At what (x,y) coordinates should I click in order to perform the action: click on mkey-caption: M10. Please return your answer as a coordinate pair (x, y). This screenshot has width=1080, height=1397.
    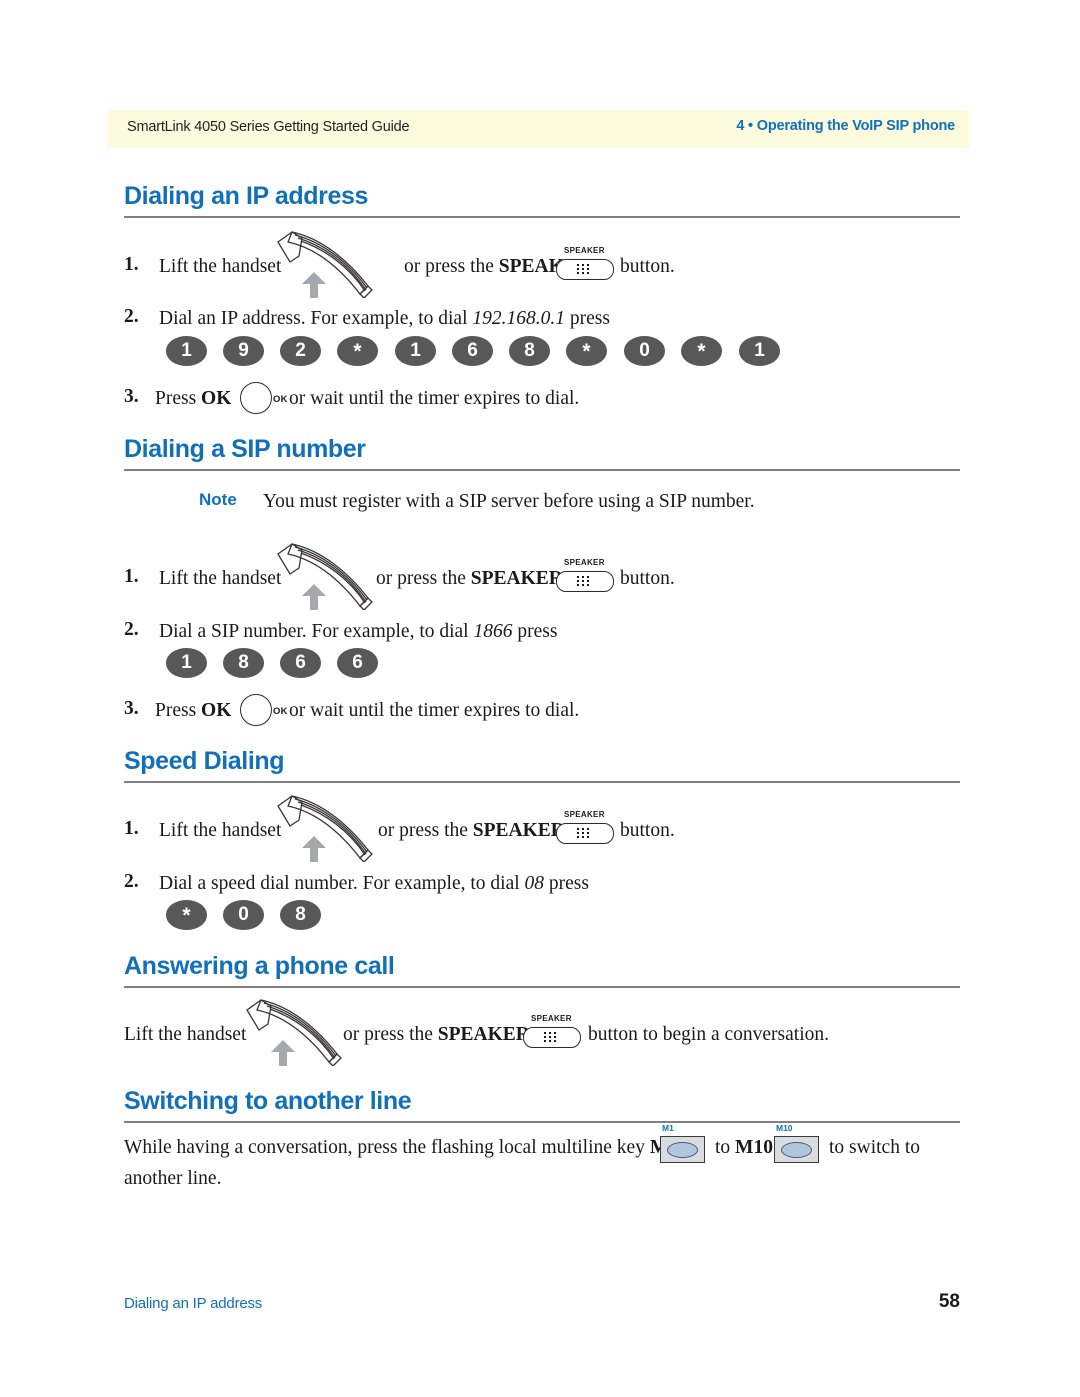
    Looking at the image, I should click on (784, 1128).